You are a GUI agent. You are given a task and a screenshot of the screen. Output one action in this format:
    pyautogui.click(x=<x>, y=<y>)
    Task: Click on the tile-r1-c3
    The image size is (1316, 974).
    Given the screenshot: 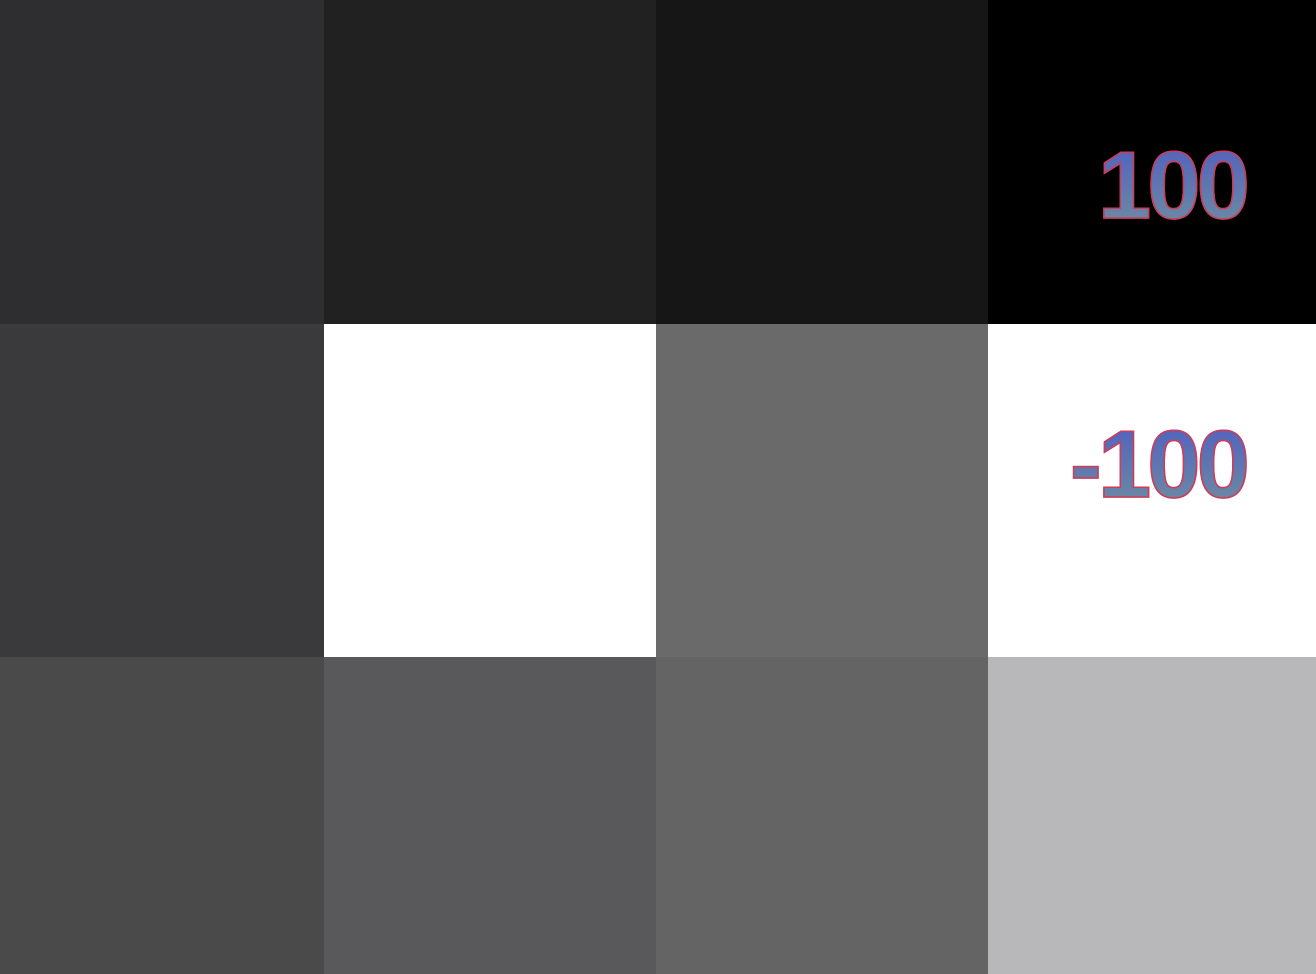 What is the action you would take?
    pyautogui.click(x=822, y=162)
    